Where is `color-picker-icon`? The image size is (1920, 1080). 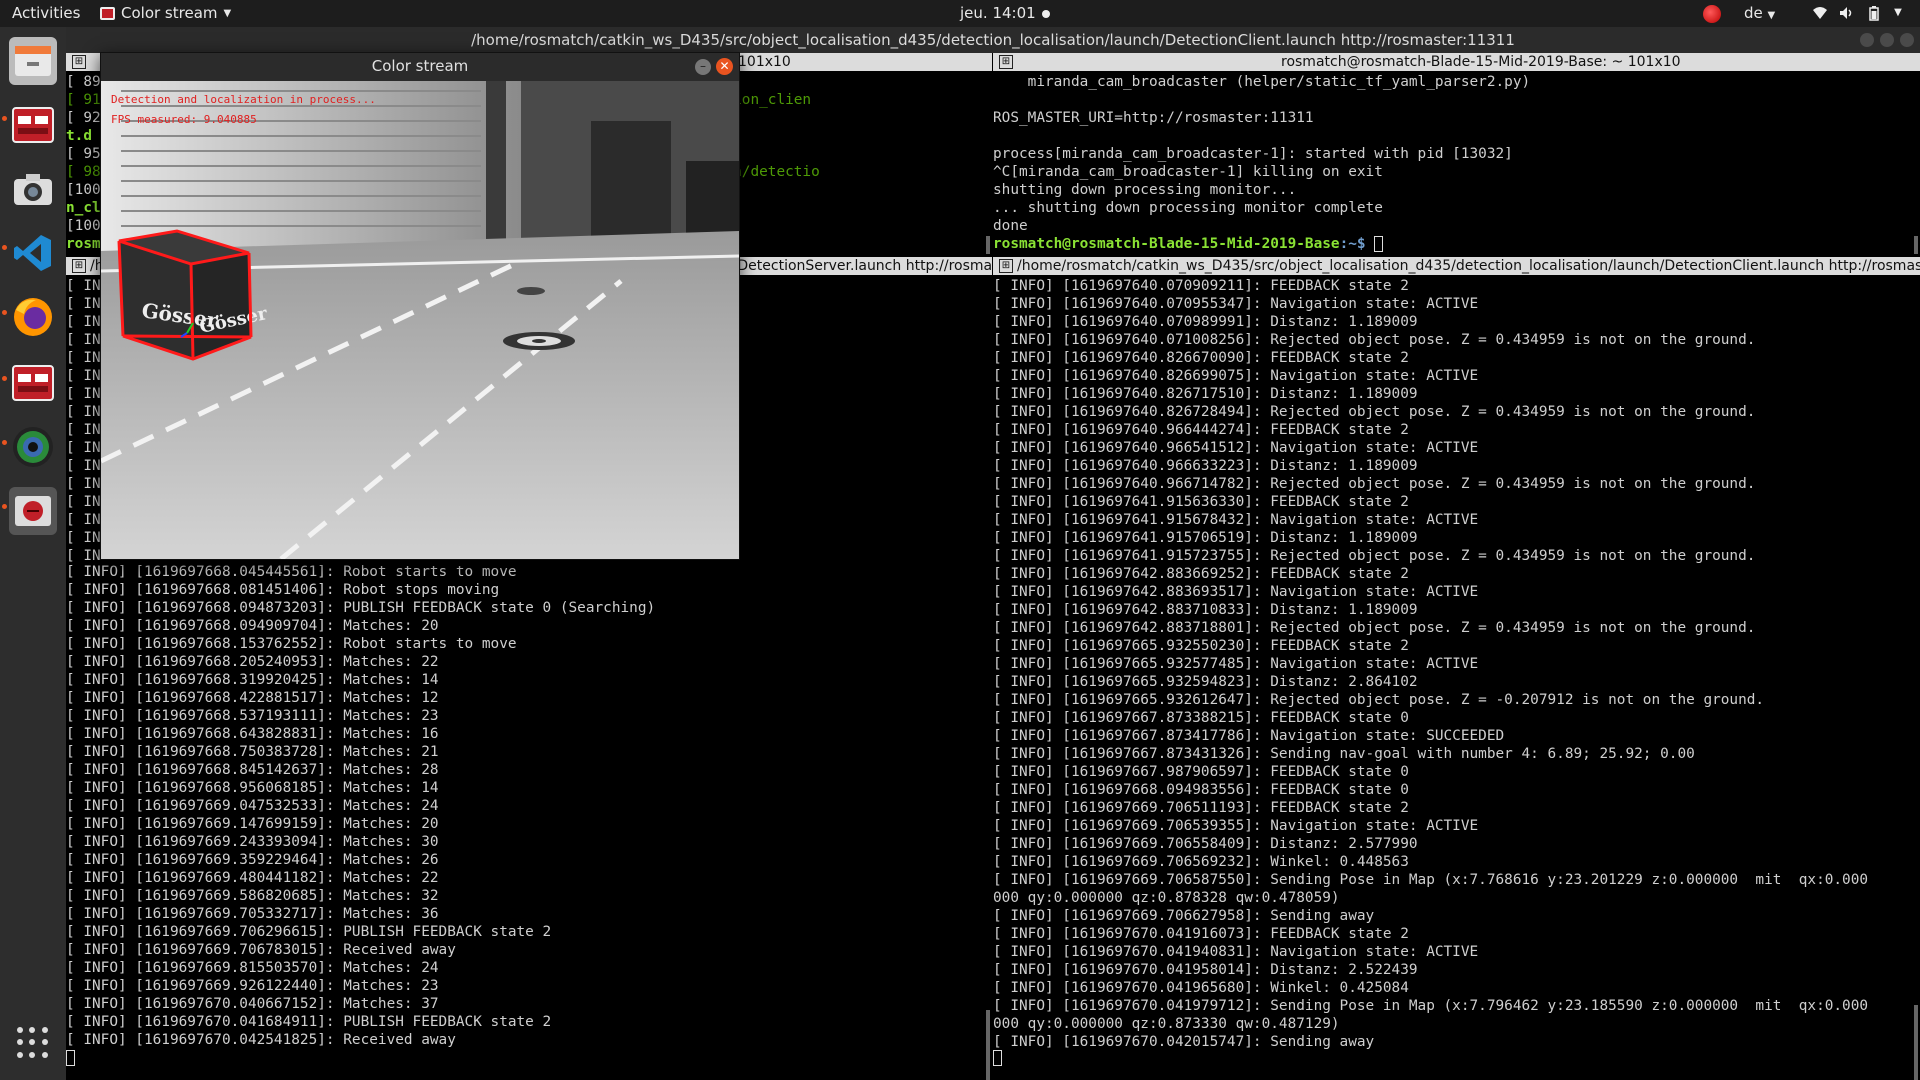 color-picker-icon is located at coordinates (33, 447).